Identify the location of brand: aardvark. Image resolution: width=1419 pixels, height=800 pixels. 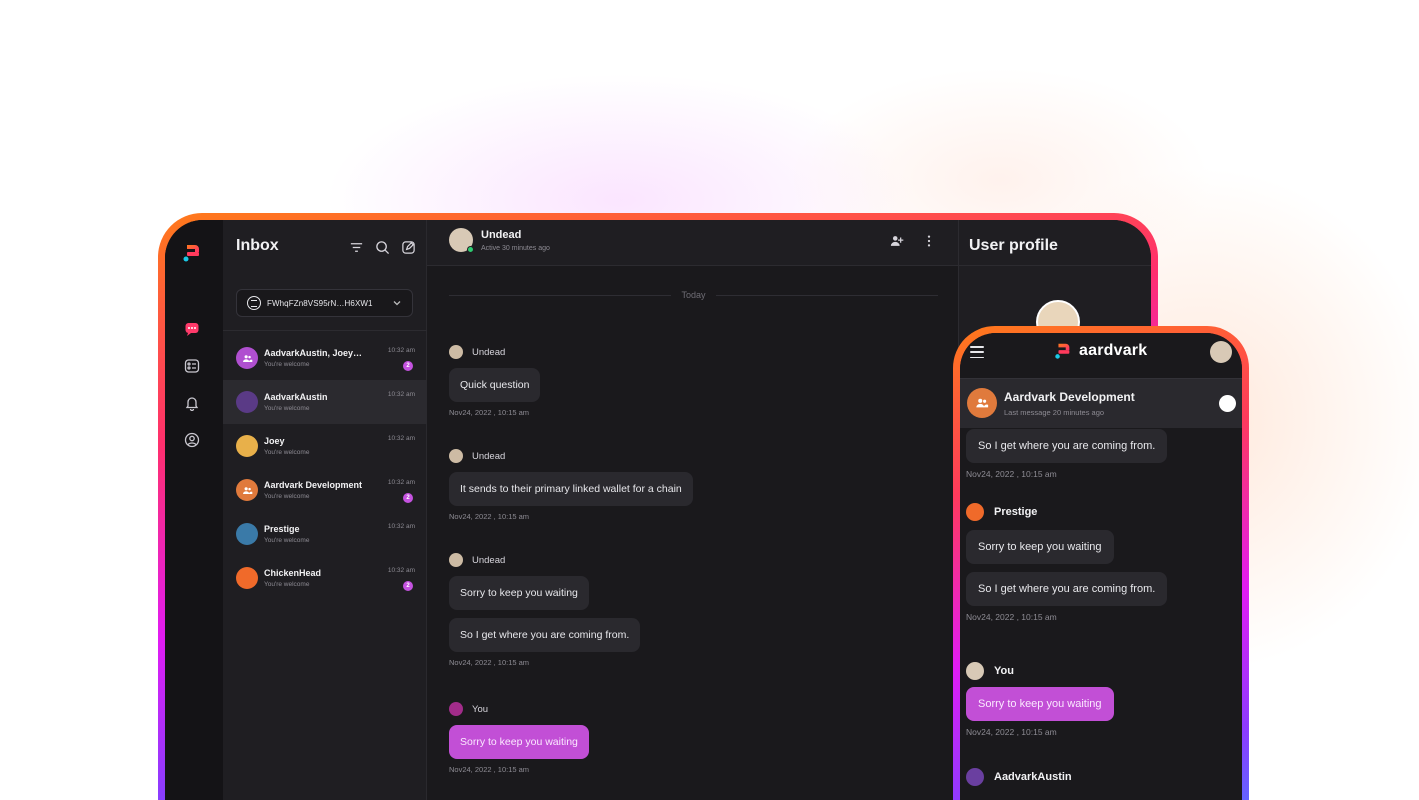
(1100, 351).